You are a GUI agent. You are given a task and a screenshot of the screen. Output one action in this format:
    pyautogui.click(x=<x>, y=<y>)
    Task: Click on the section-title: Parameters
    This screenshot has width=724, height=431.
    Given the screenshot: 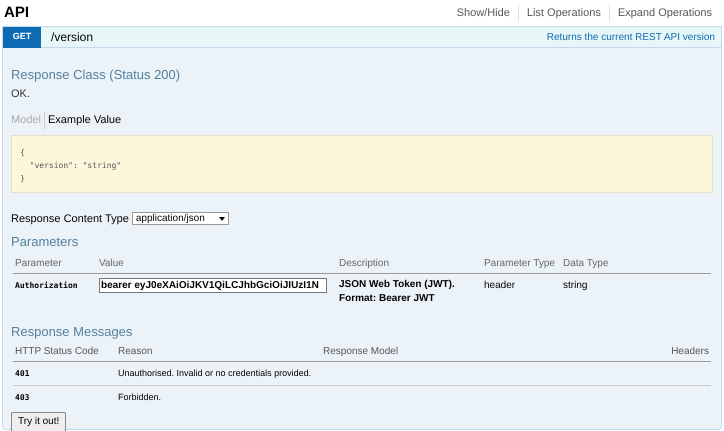 What is the action you would take?
    pyautogui.click(x=45, y=242)
    